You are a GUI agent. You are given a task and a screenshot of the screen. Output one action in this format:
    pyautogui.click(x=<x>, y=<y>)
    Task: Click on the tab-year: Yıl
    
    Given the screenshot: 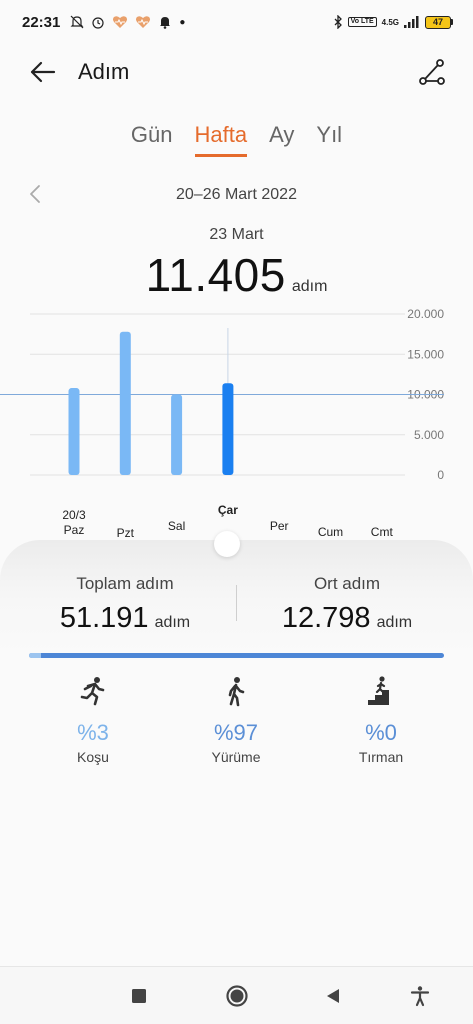 What is the action you would take?
    pyautogui.click(x=329, y=137)
    